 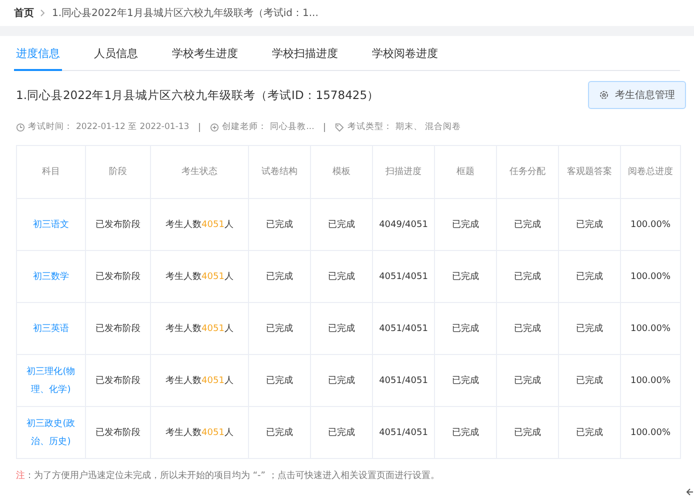 What do you see at coordinates (428, 127) in the screenshot?
I see `meta-value: 期末、 混合阅卷` at bounding box center [428, 127].